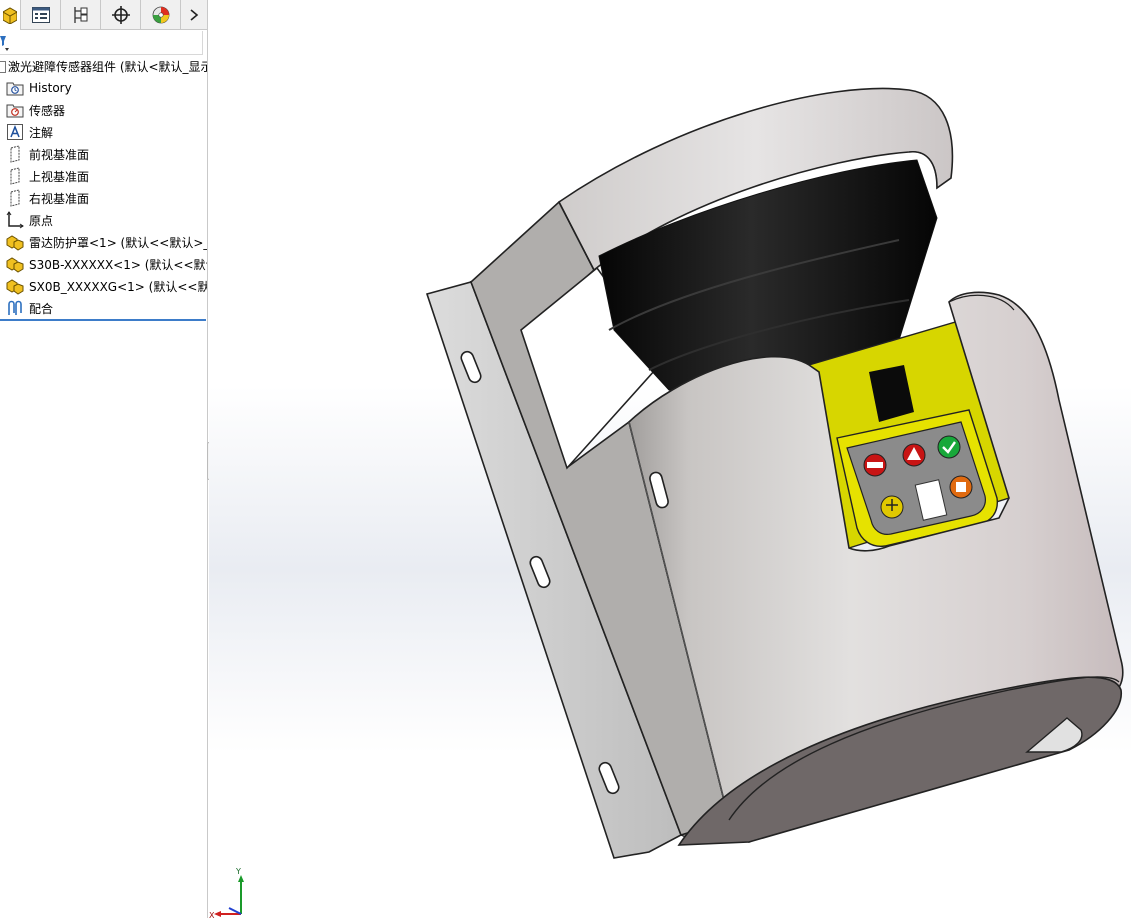 This screenshot has width=1131, height=918. Describe the element at coordinates (3, 67) in the screenshot. I see `tree-expander` at that location.